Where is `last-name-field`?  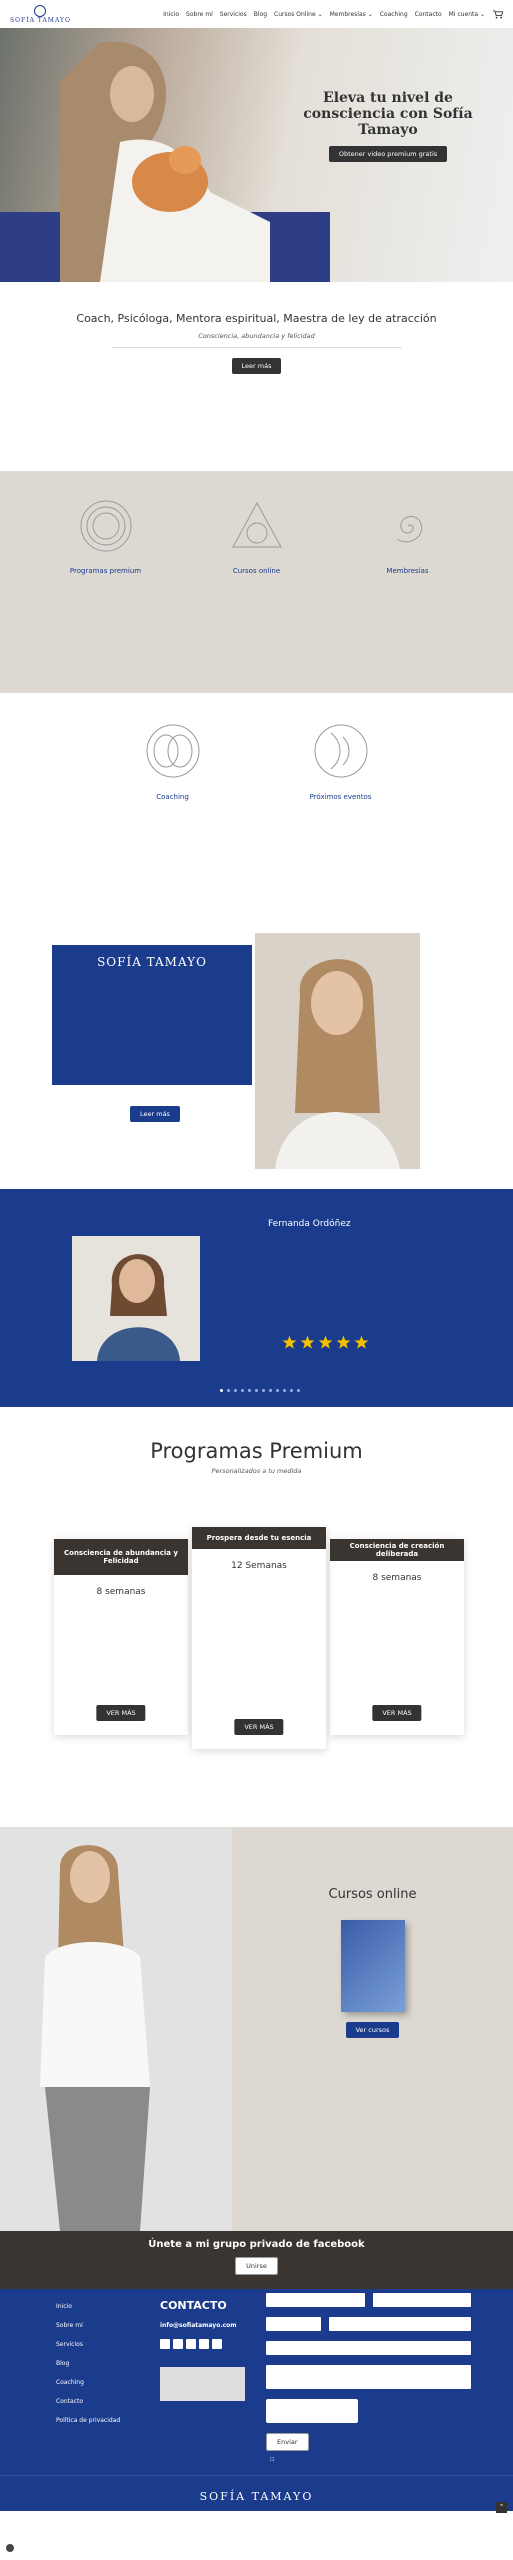 last-name-field is located at coordinates (421, 2300).